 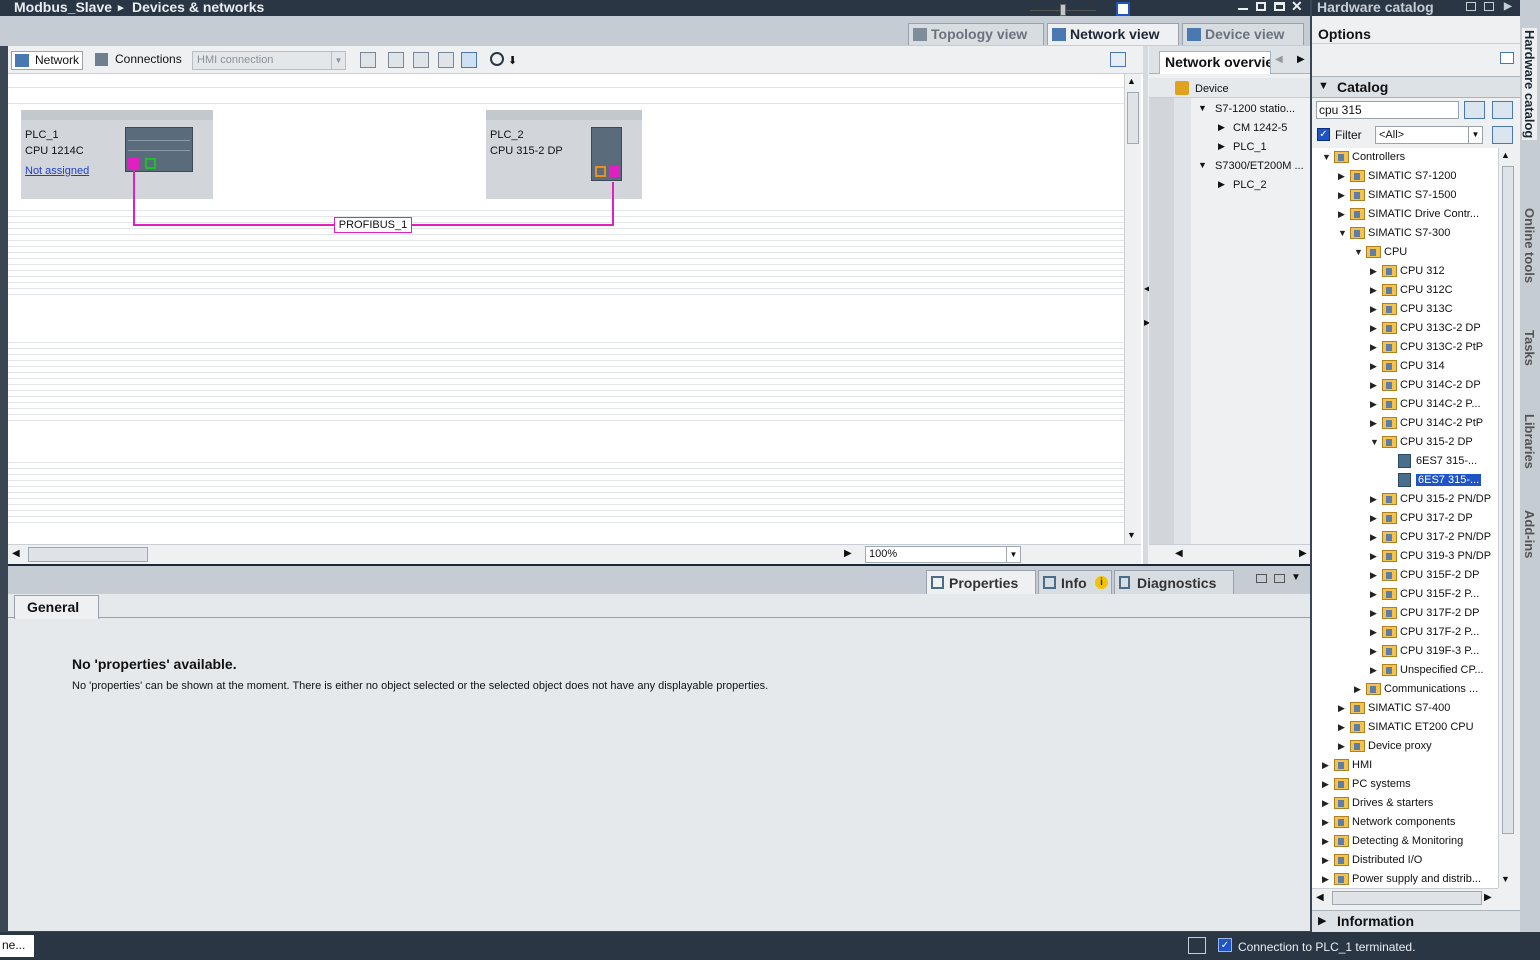 I want to click on catalog-options-icon, so click(x=1502, y=135).